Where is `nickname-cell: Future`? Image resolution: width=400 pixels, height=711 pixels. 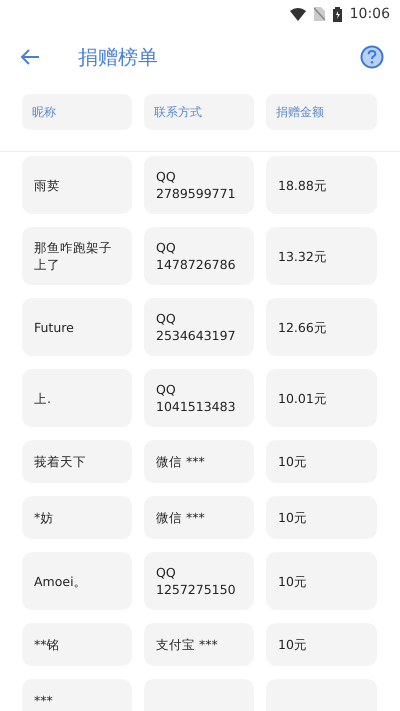
nickname-cell: Future is located at coordinates (77, 327).